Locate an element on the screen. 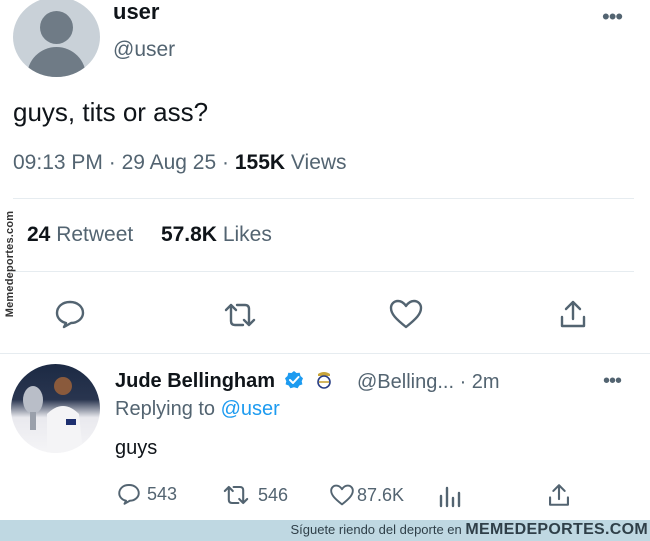  tweet-time: 09:13 PM is located at coordinates (58, 162).